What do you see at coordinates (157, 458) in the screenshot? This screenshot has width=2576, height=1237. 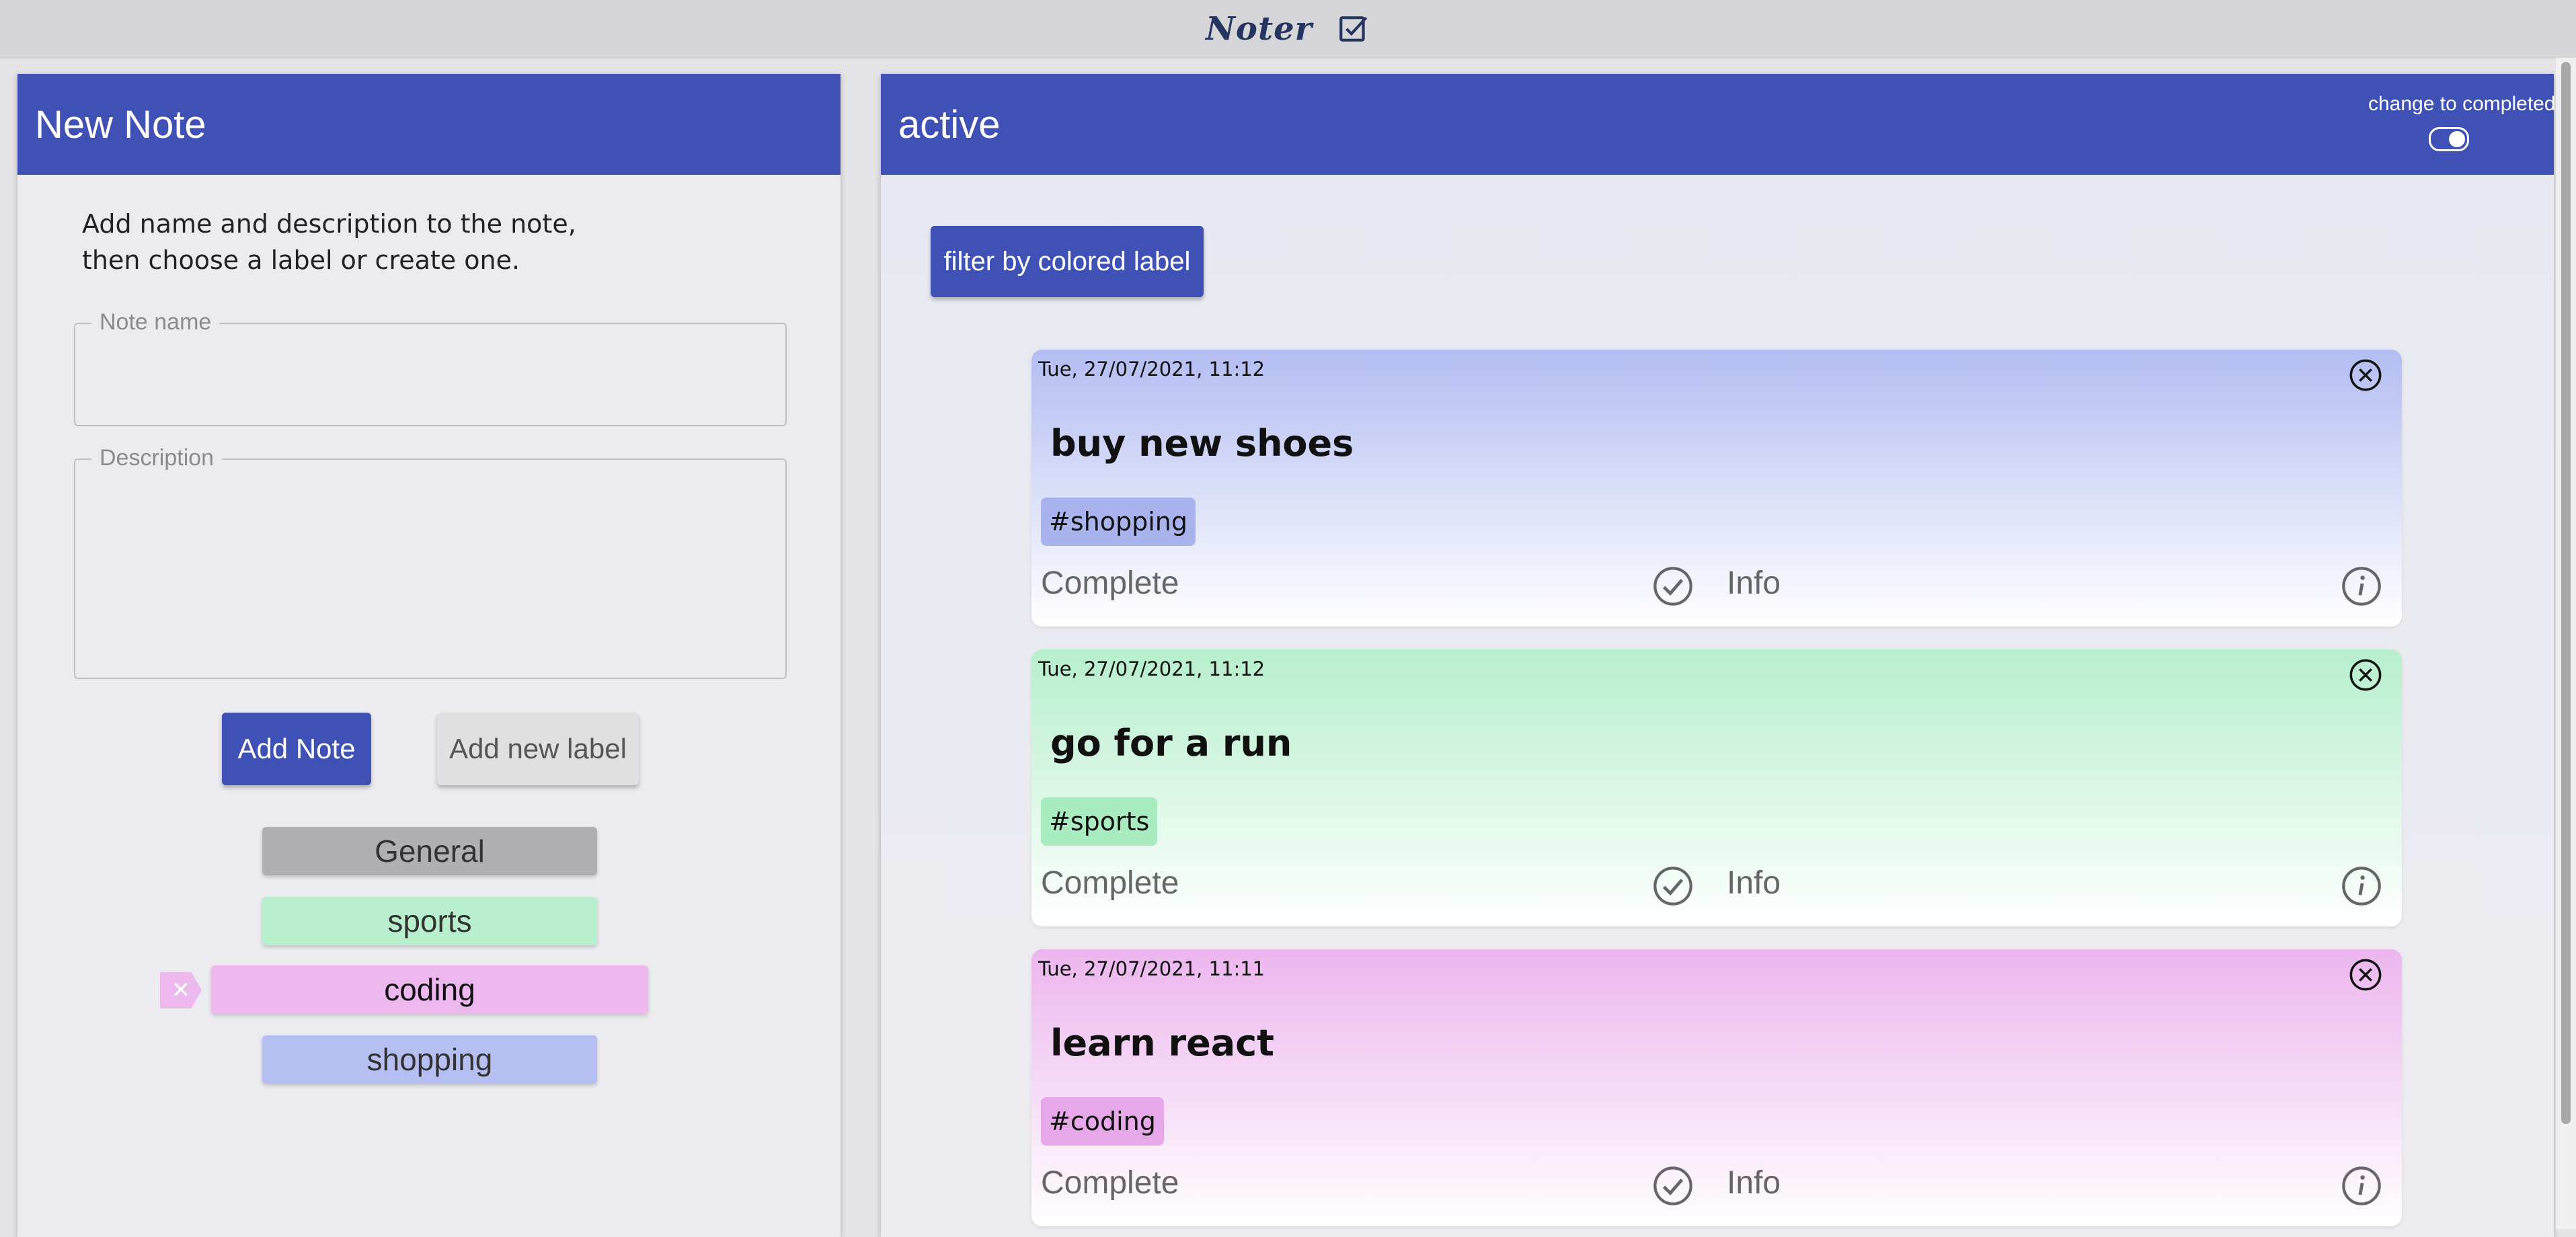 I see `description-legend: Description` at bounding box center [157, 458].